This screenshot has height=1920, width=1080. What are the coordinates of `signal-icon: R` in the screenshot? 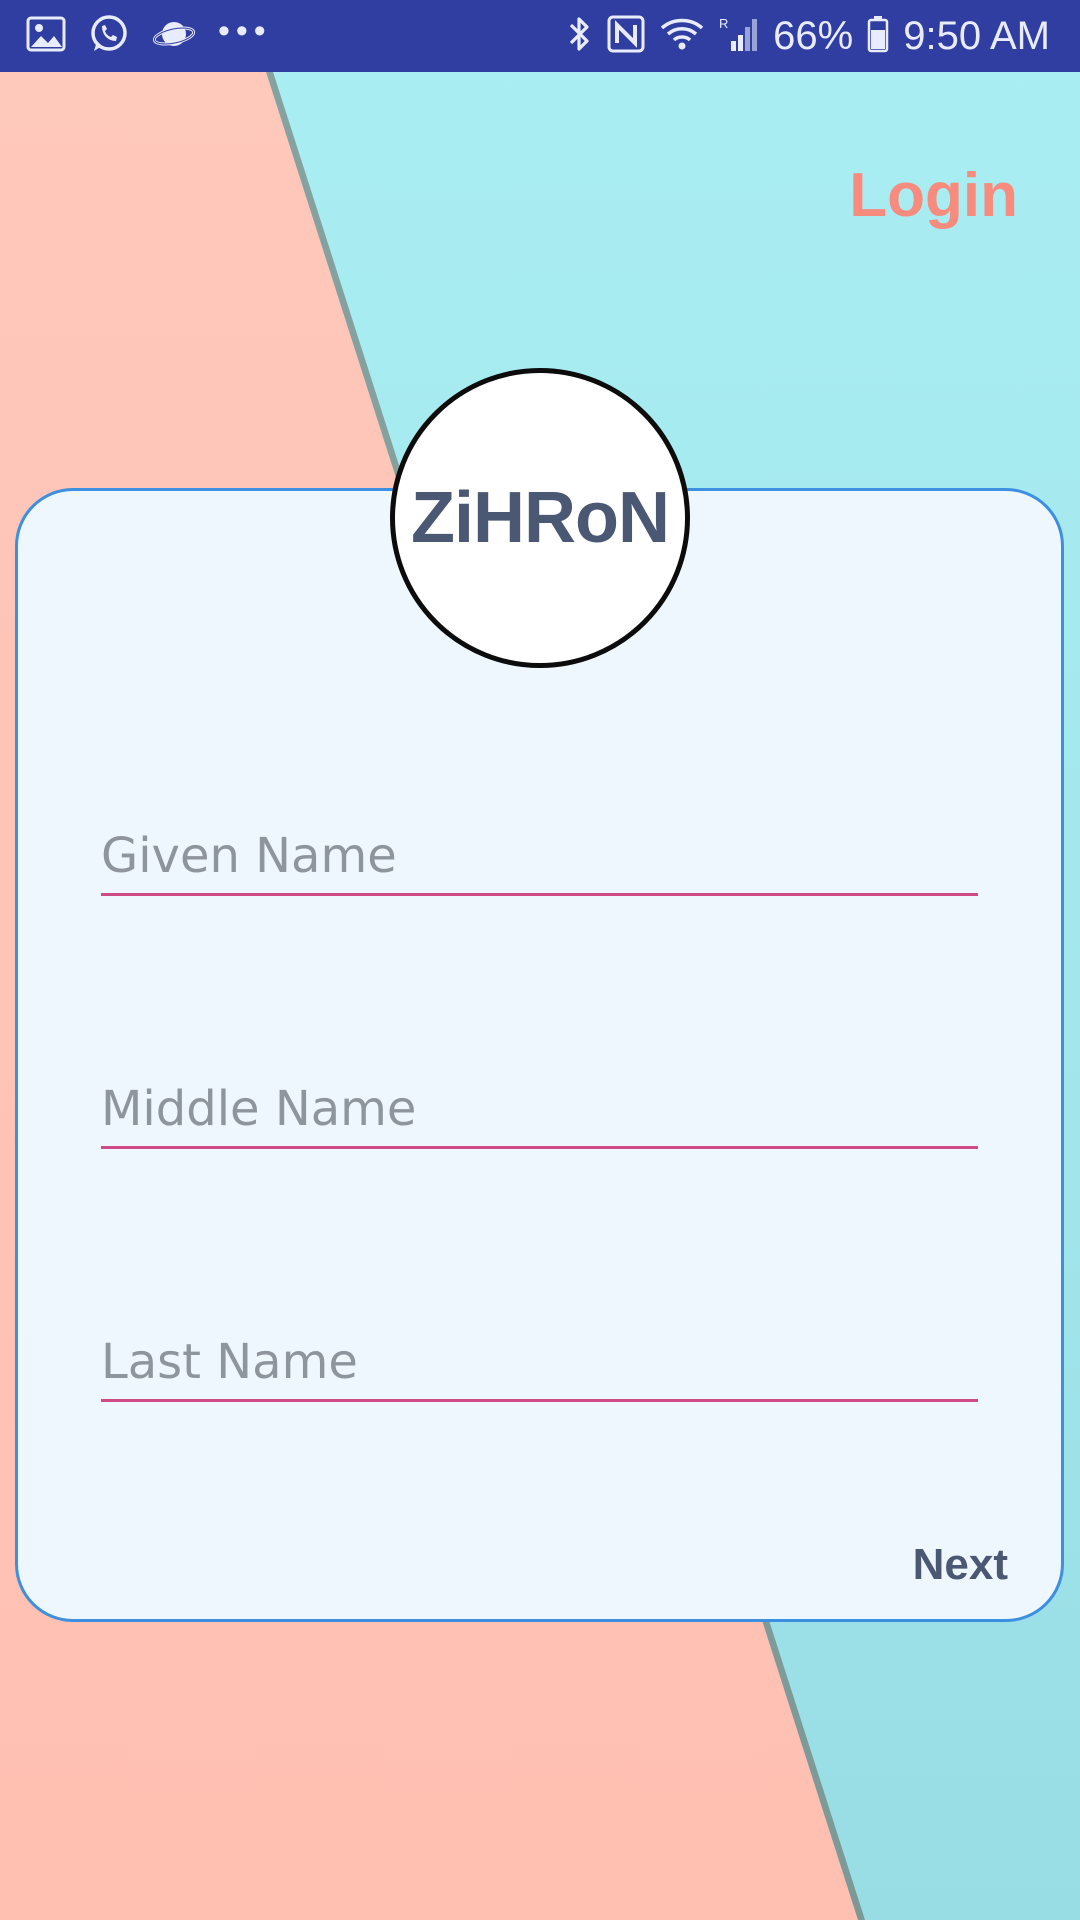 It's located at (739, 36).